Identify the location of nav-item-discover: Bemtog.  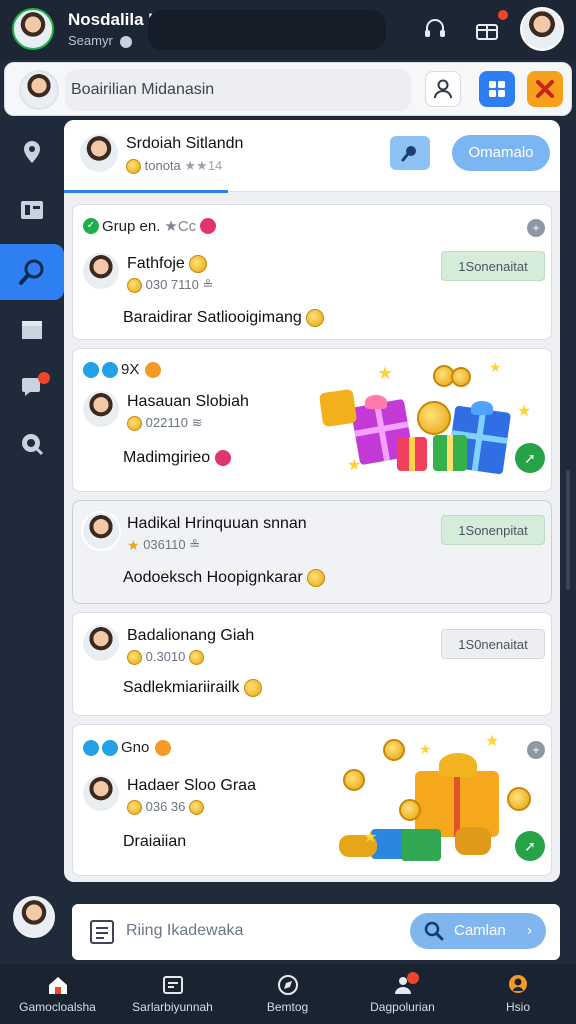
(287, 994).